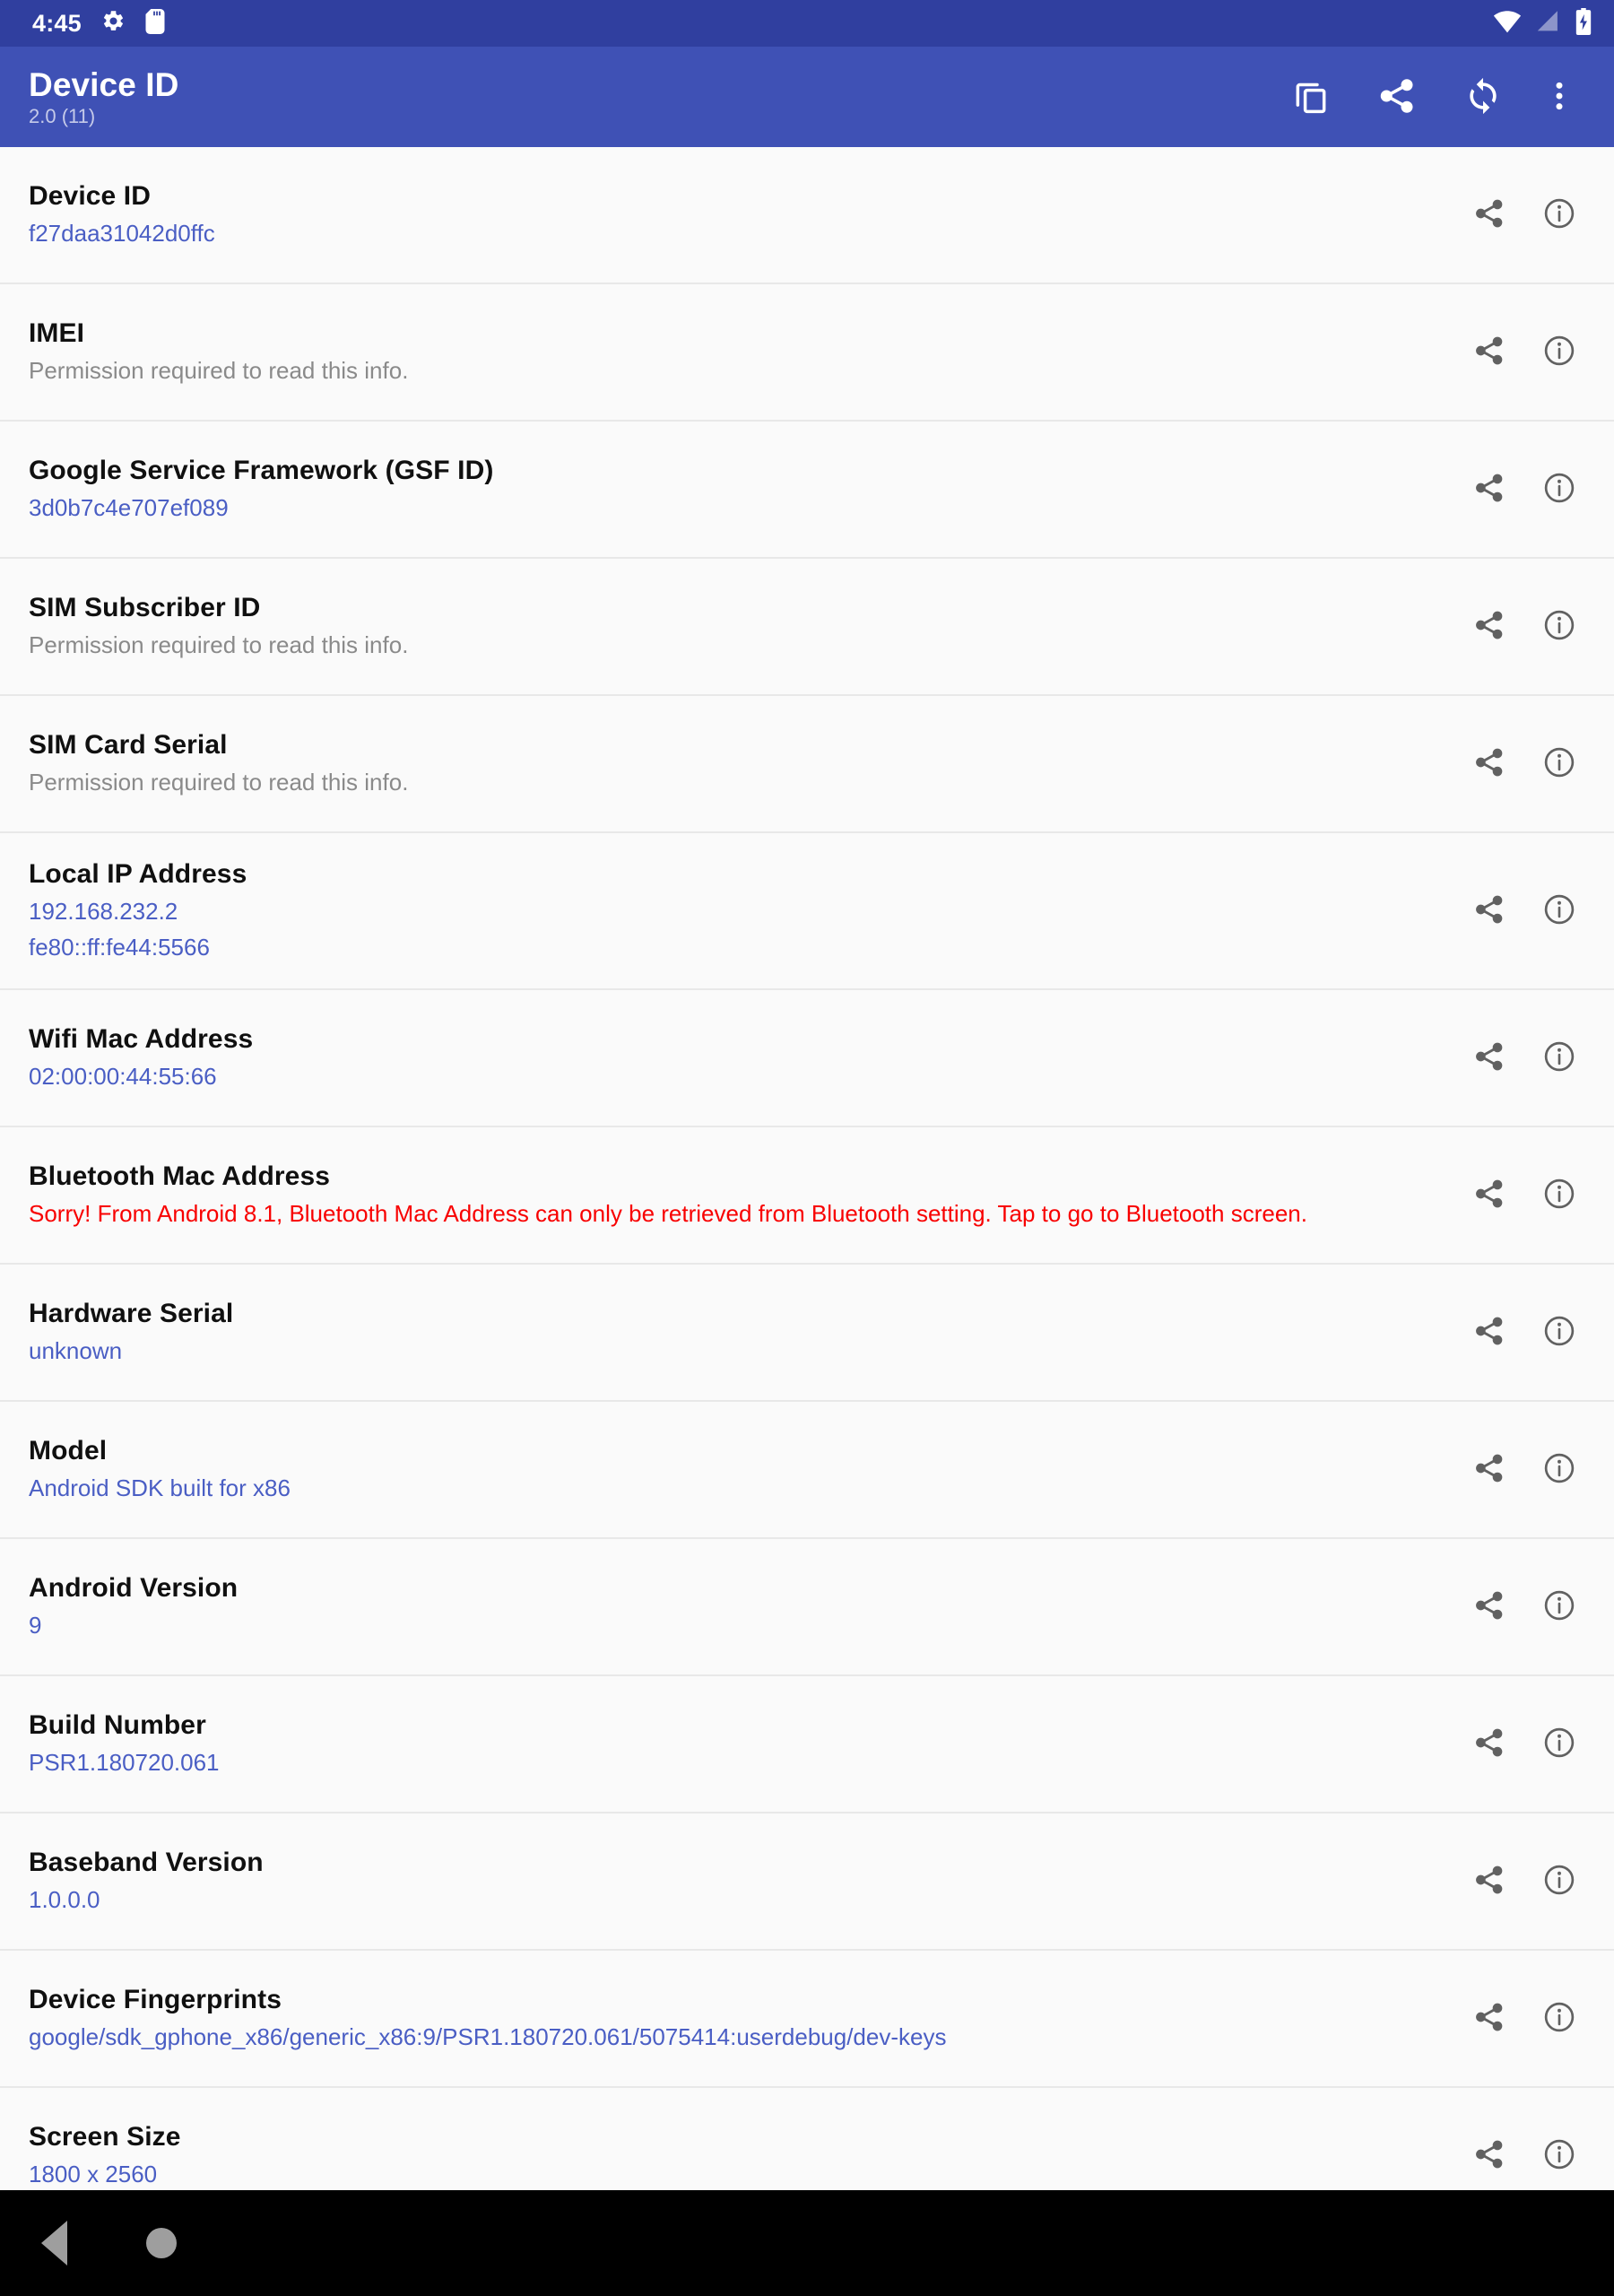 The width and height of the screenshot is (1614, 2296). Describe the element at coordinates (807, 215) in the screenshot. I see `table-row: Device ID f27daa31042d0ffc` at that location.